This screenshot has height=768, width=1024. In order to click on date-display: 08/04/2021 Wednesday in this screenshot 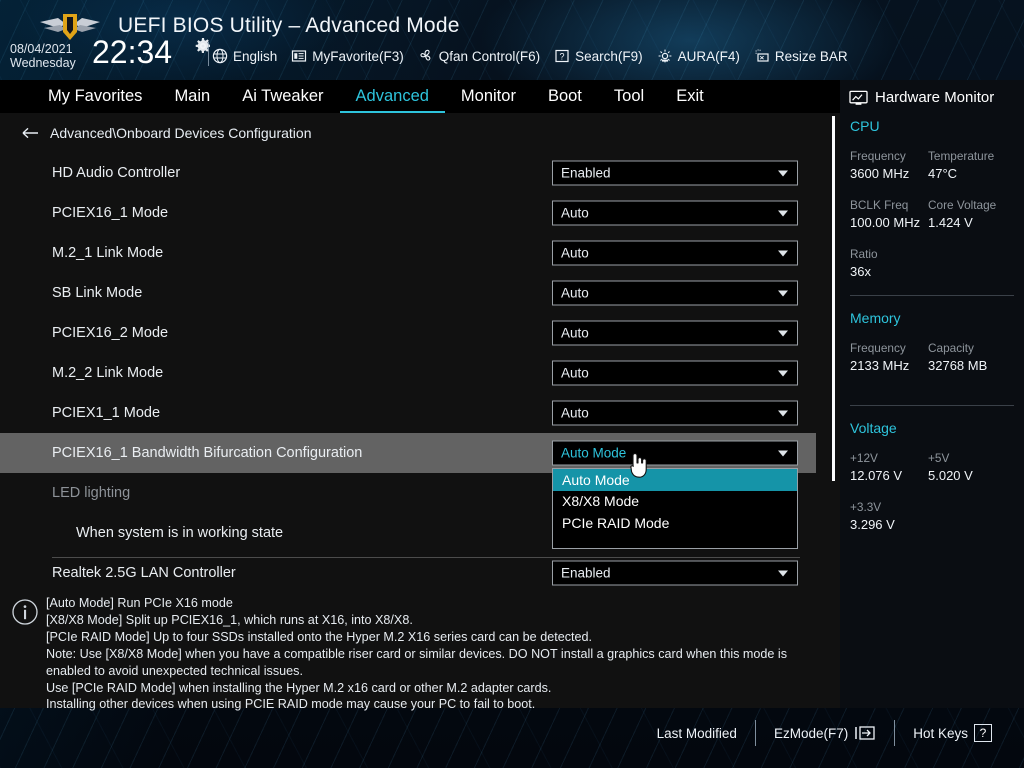, I will do `click(53, 56)`.